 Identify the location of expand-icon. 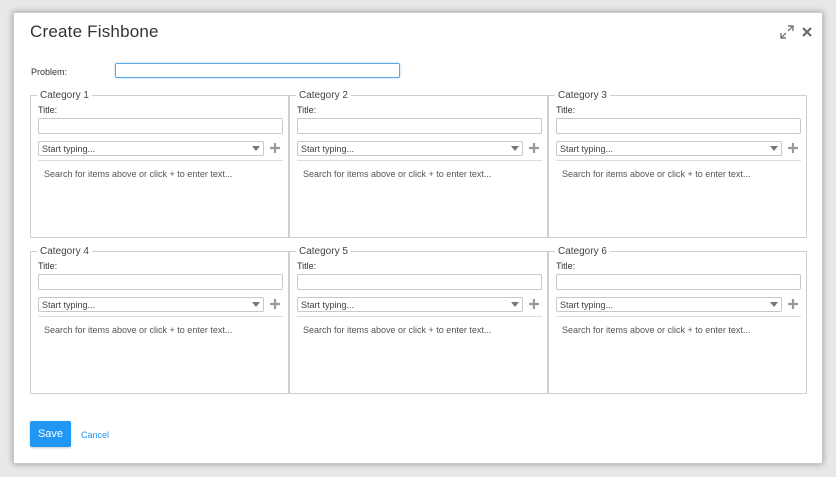
(787, 32).